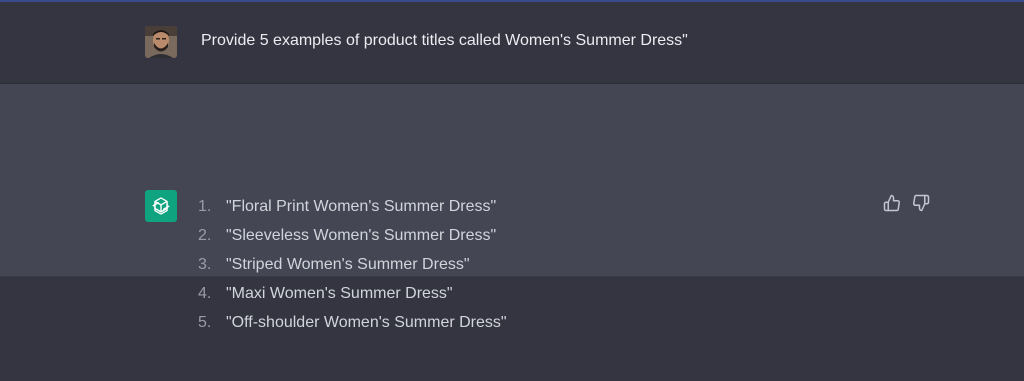 This screenshot has height=381, width=1024. I want to click on list-number: 2., so click(205, 235).